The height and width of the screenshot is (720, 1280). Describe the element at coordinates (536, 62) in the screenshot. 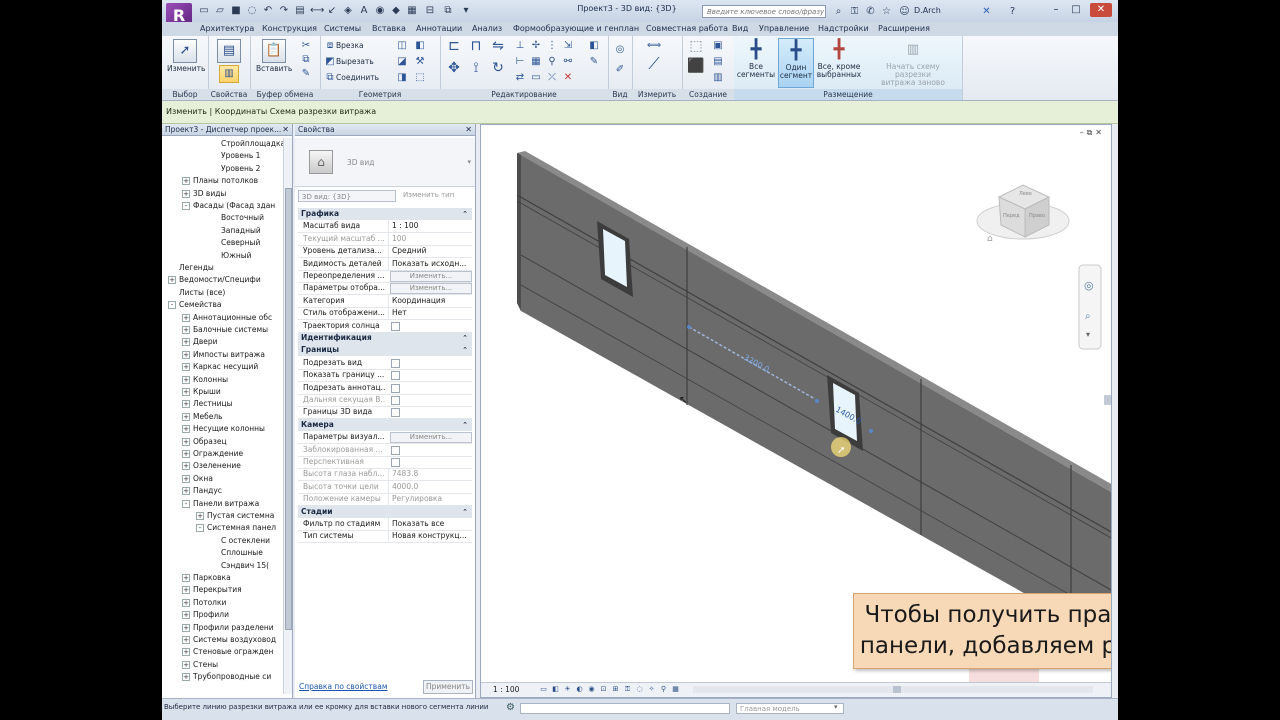

I see `array-grid-icon: ▦` at that location.